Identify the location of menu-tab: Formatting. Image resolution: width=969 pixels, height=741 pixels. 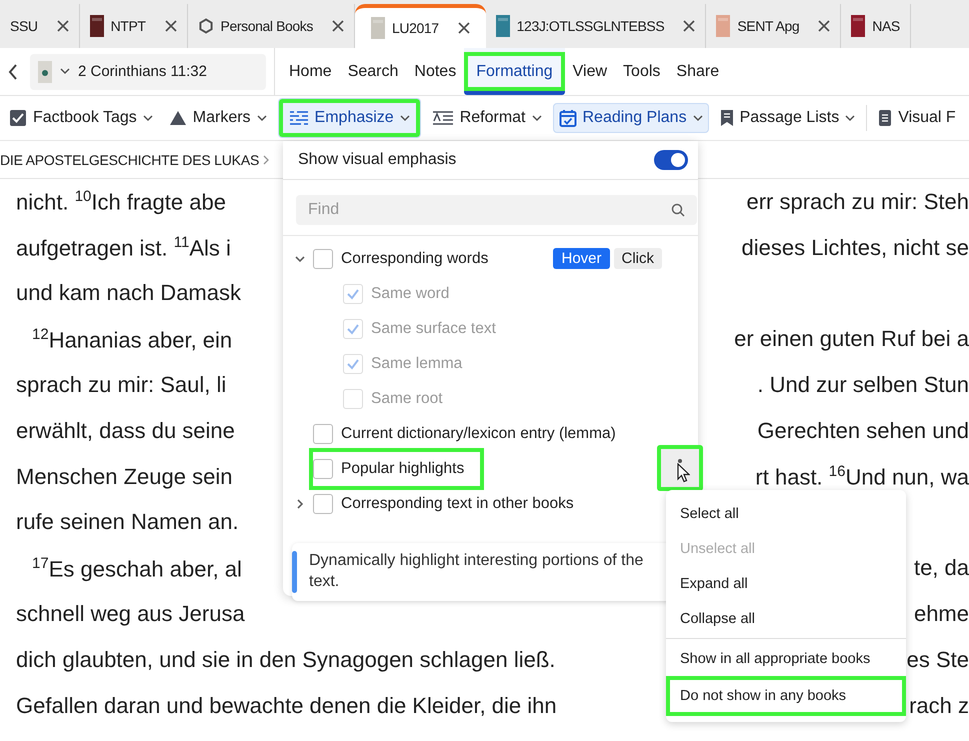
(514, 71).